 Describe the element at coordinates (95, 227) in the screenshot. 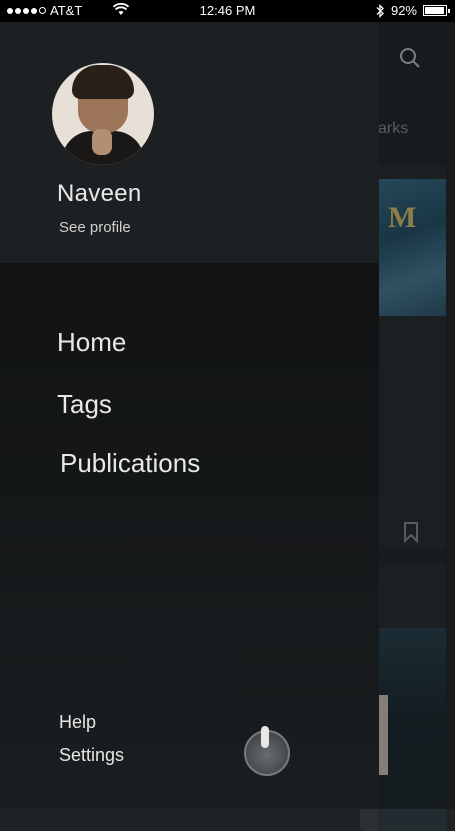

I see `see-profile-link: See profile` at that location.